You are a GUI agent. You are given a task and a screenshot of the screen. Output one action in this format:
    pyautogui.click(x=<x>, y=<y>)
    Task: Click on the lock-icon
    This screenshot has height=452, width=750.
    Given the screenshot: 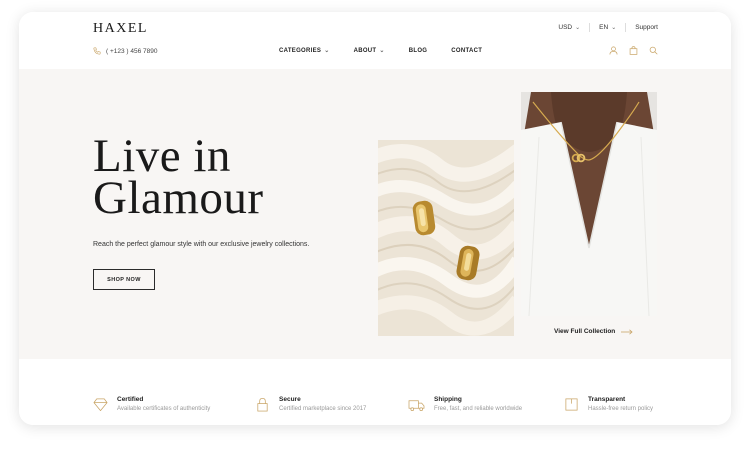 What is the action you would take?
    pyautogui.click(x=262, y=405)
    